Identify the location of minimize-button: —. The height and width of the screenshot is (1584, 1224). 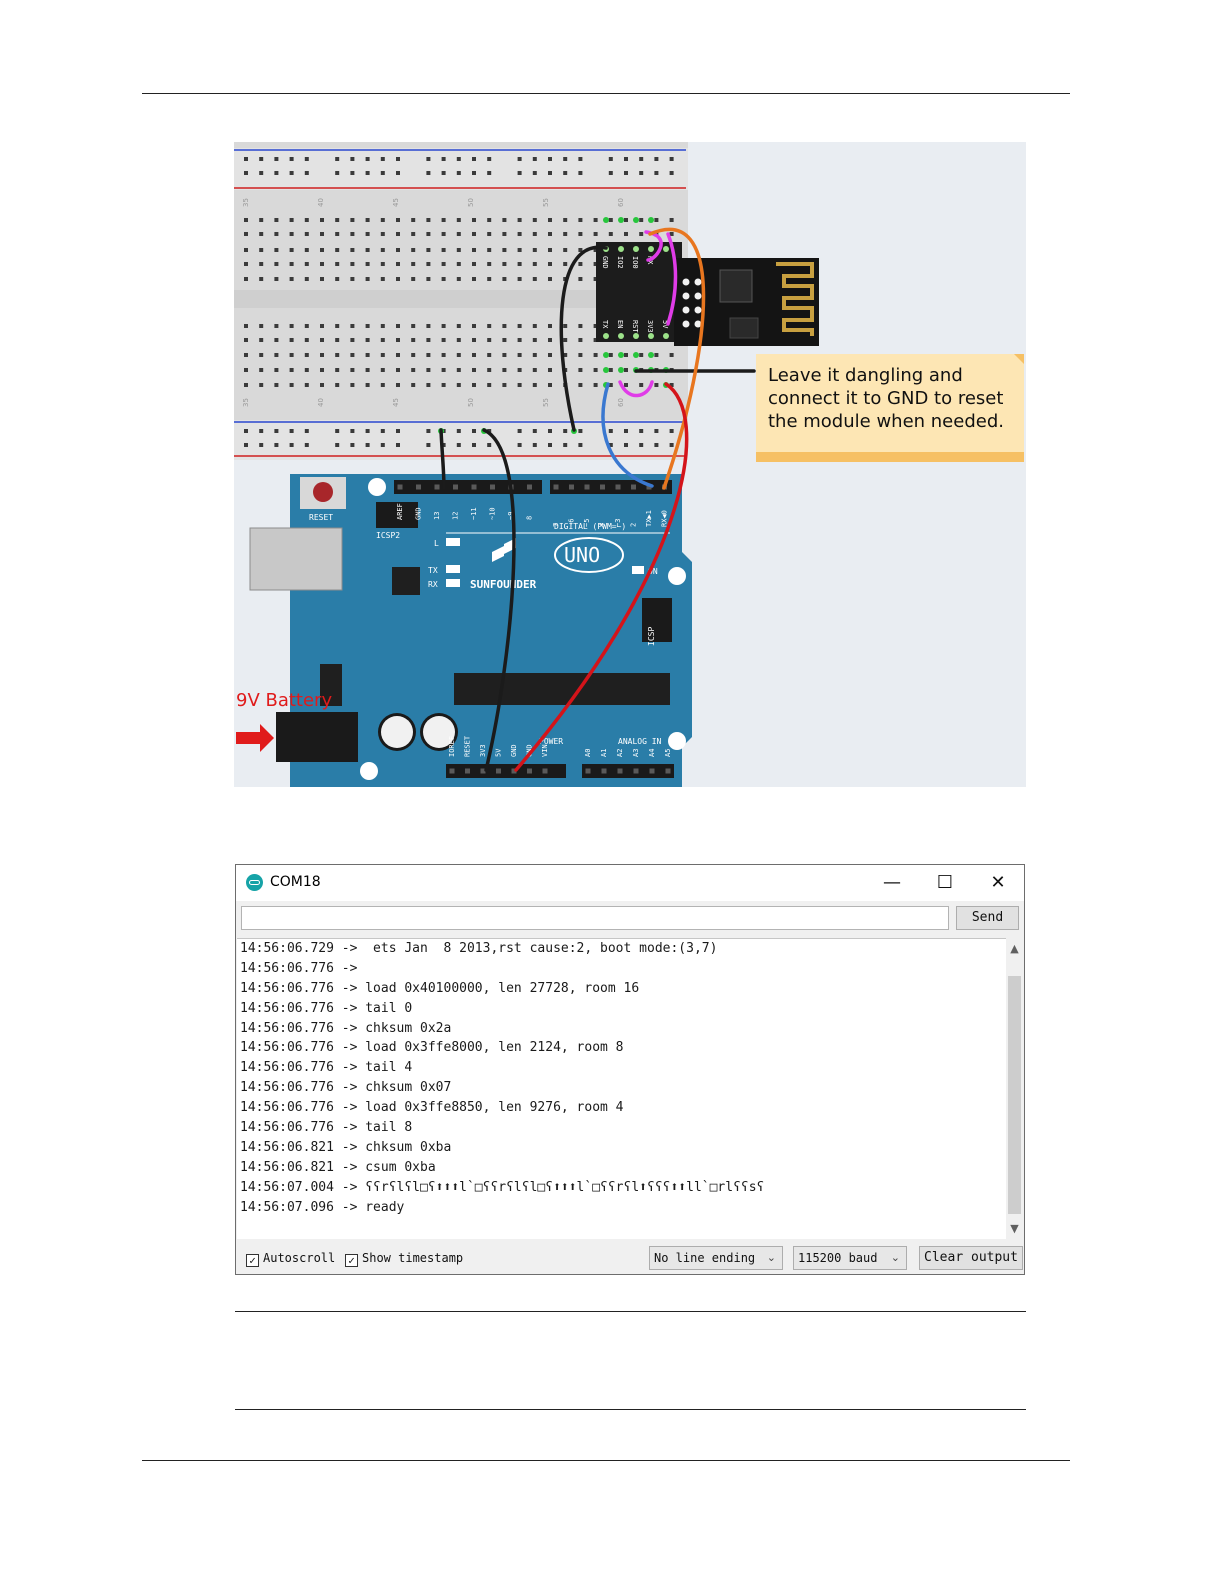
(892, 883).